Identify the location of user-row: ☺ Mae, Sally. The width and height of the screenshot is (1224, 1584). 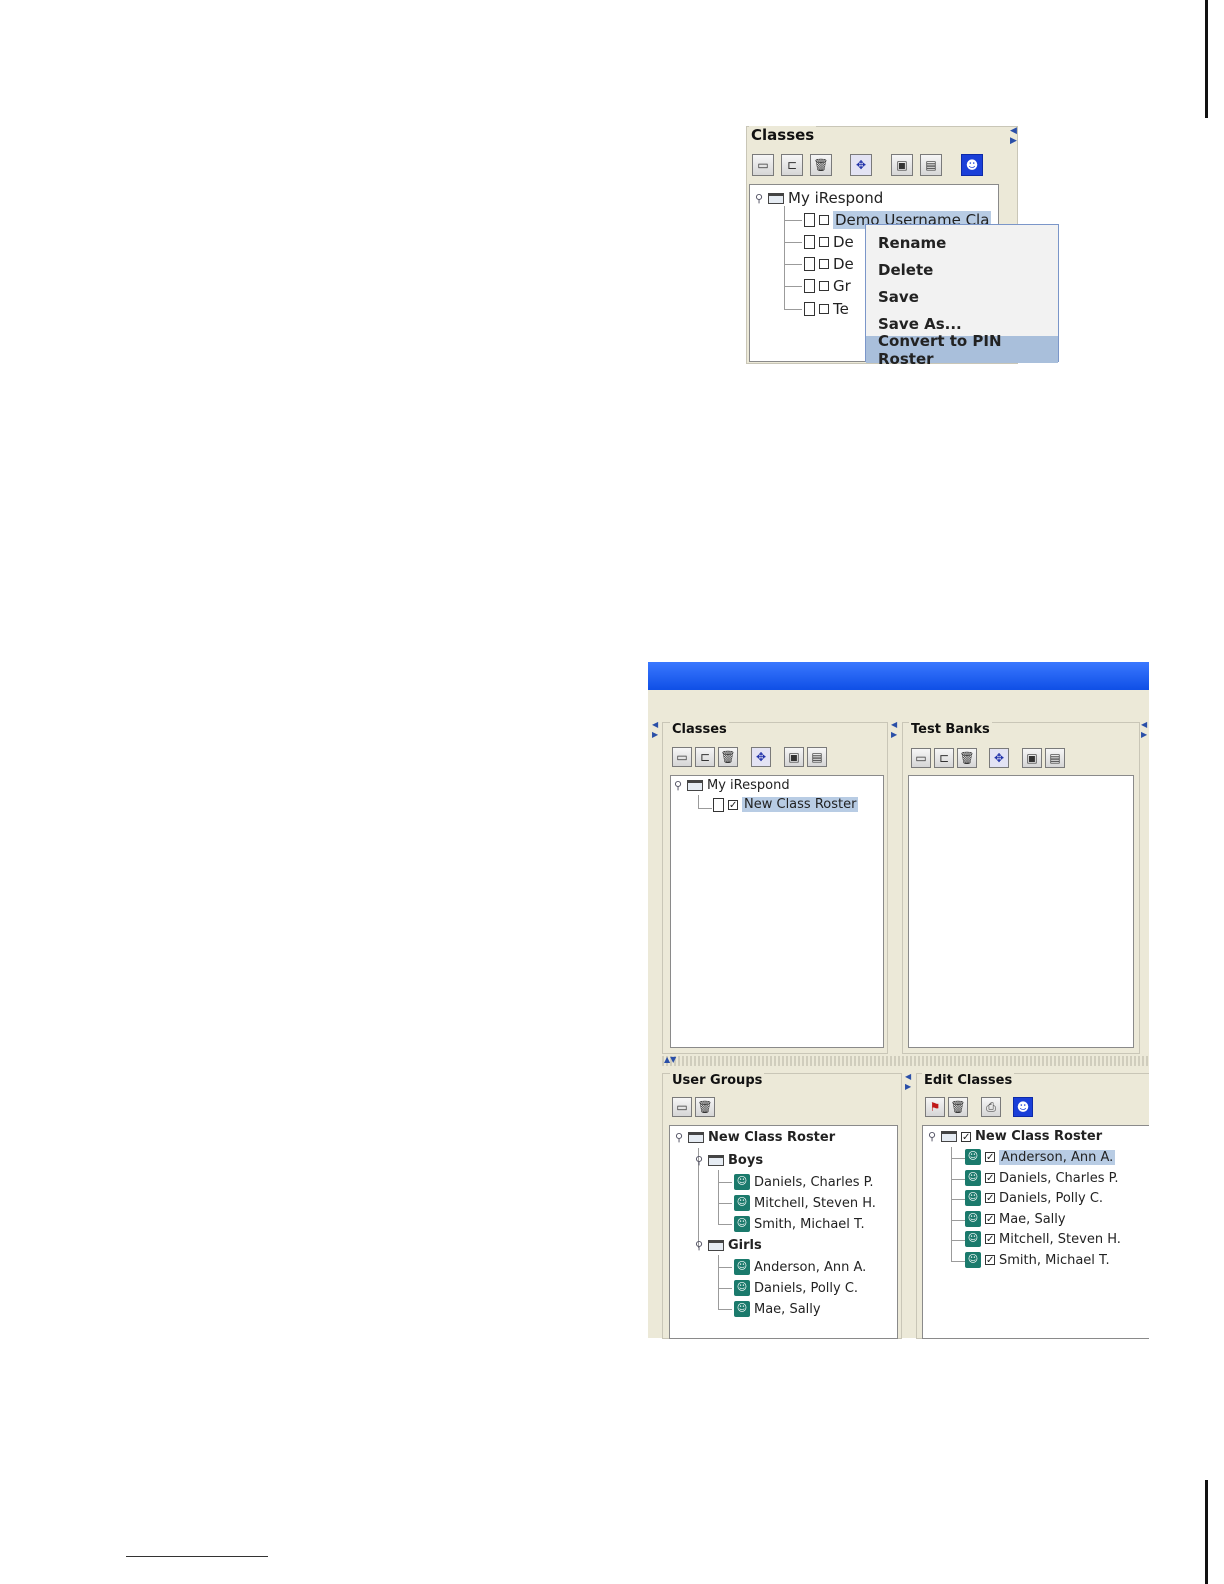
(777, 1309).